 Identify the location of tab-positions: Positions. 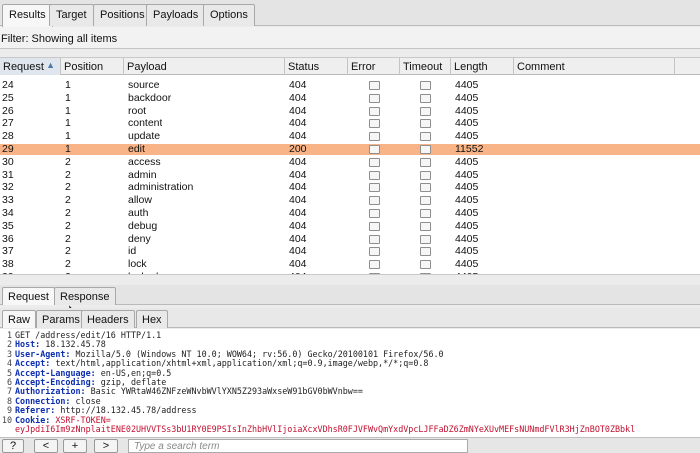
(122, 15).